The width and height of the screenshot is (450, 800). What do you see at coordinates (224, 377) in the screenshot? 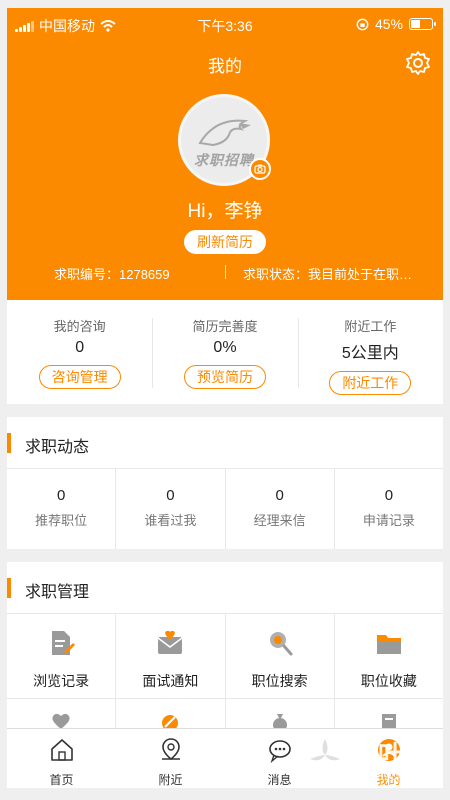
I see `preview-resume-button: 预览简历` at bounding box center [224, 377].